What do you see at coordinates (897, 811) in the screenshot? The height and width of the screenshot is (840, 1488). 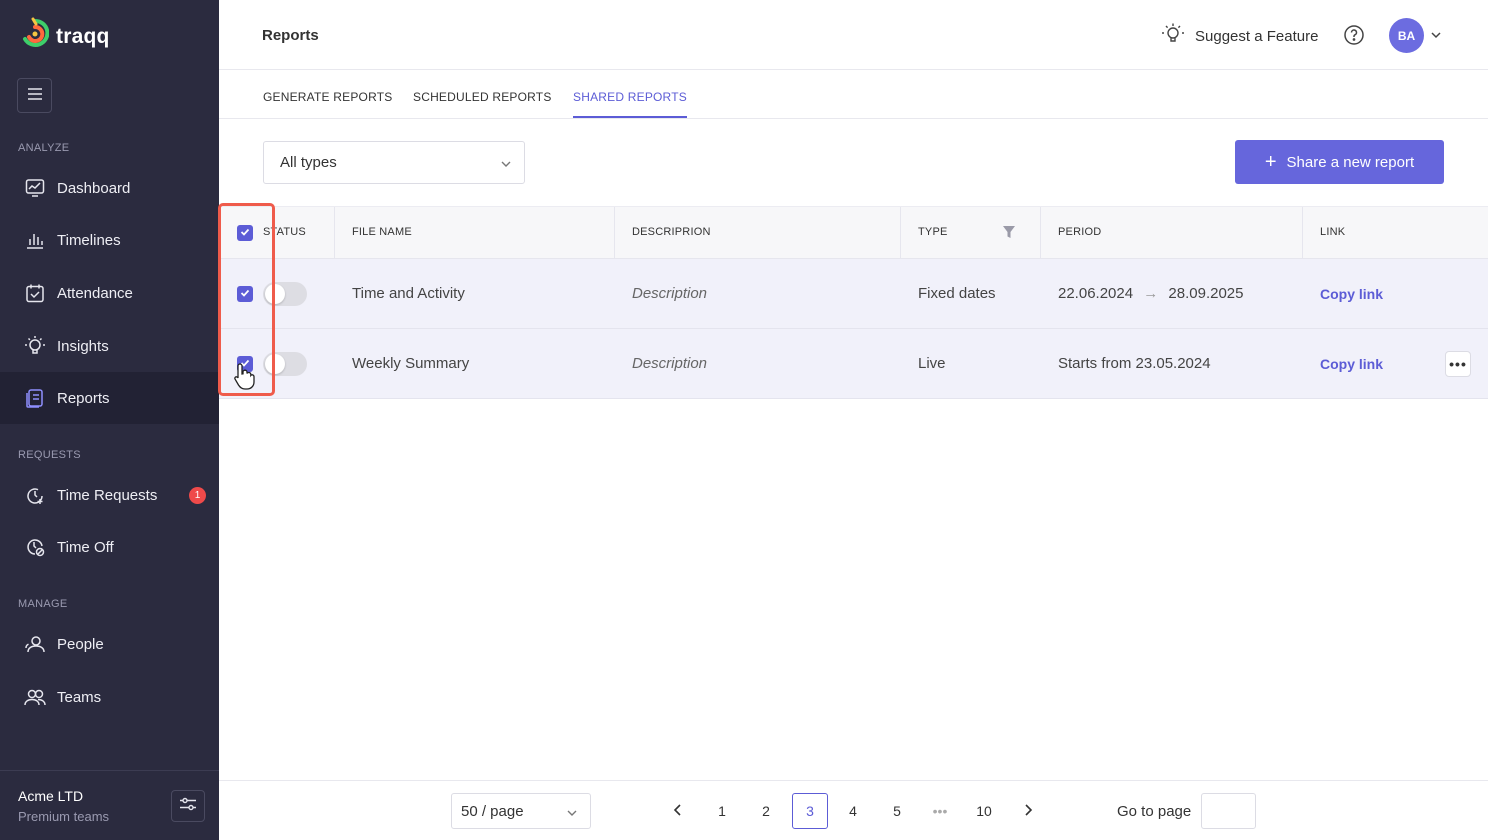 I see `page-button: 5` at bounding box center [897, 811].